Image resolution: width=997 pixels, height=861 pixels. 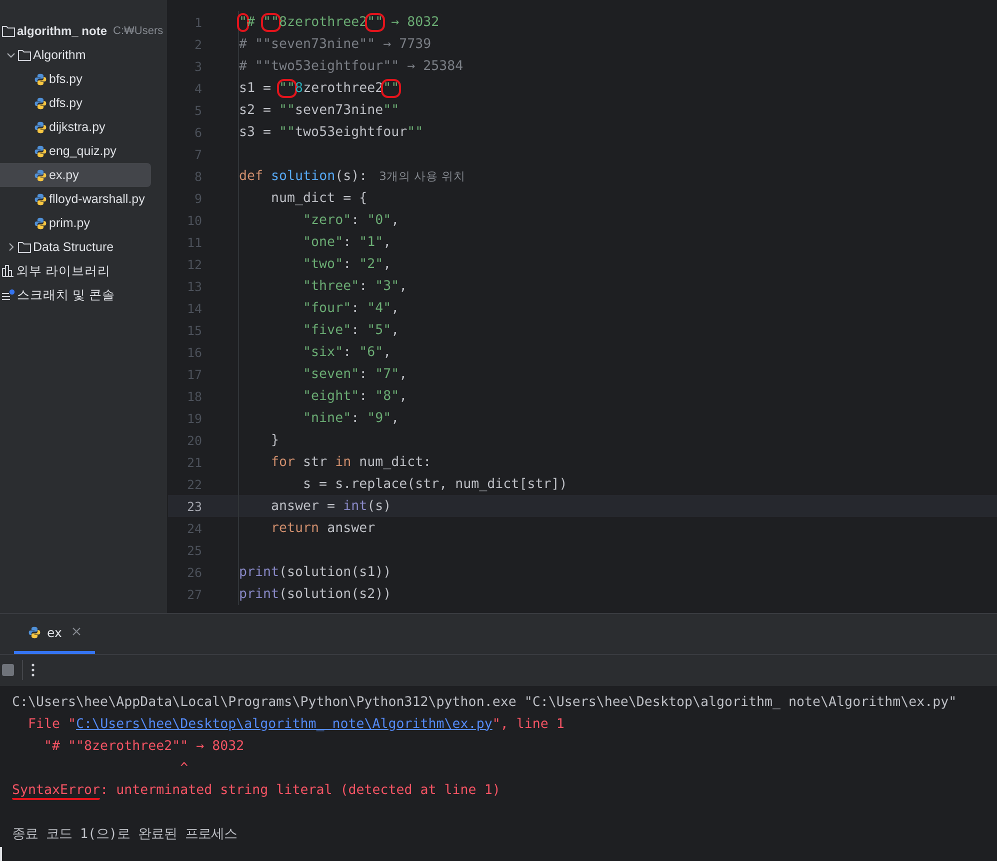 What do you see at coordinates (1, 854) in the screenshot?
I see `text-cursor` at bounding box center [1, 854].